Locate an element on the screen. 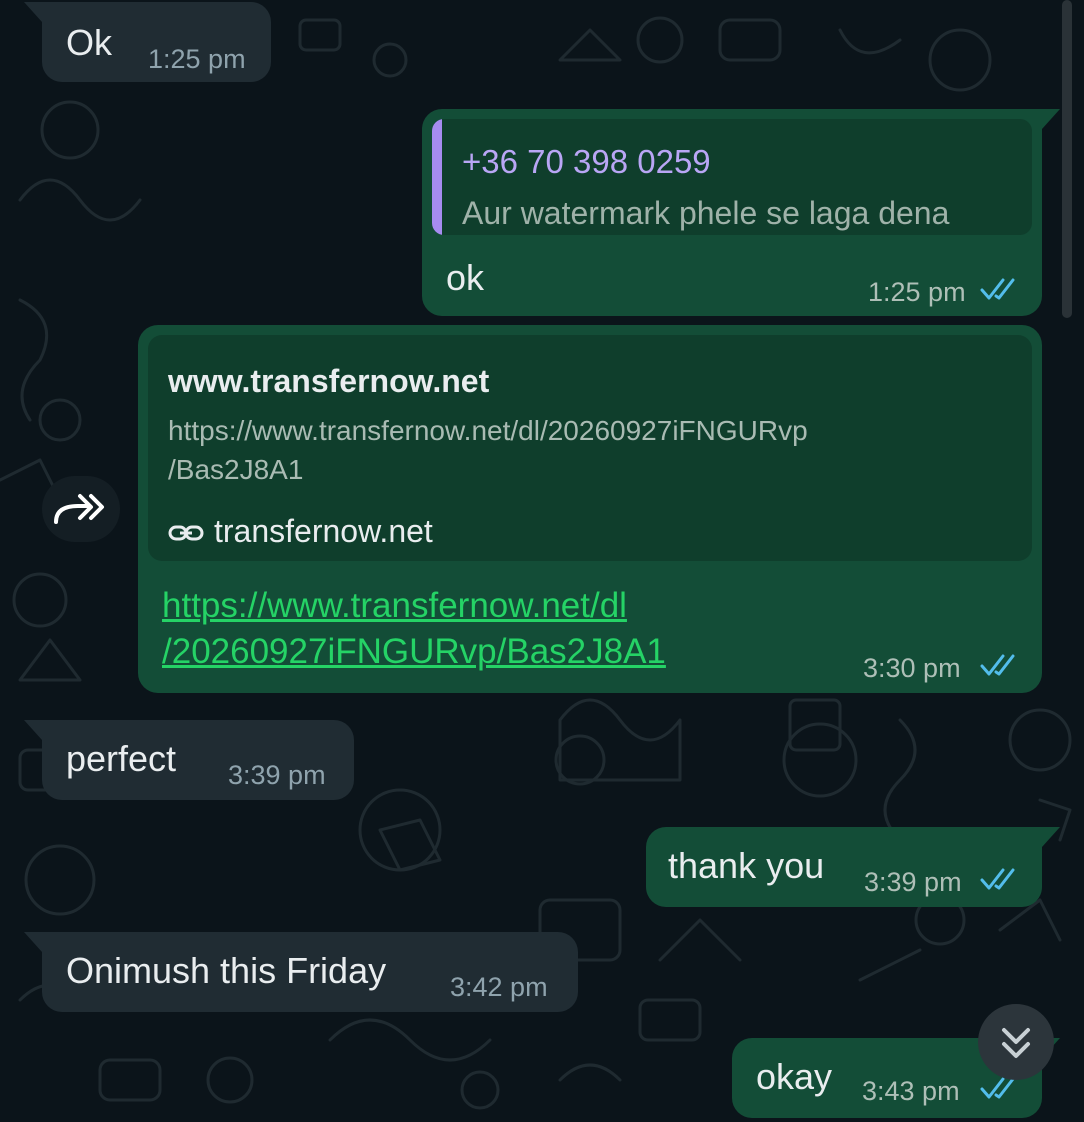 The width and height of the screenshot is (1084, 1122). link-preview-title: www.transfernow.net is located at coordinates (329, 381).